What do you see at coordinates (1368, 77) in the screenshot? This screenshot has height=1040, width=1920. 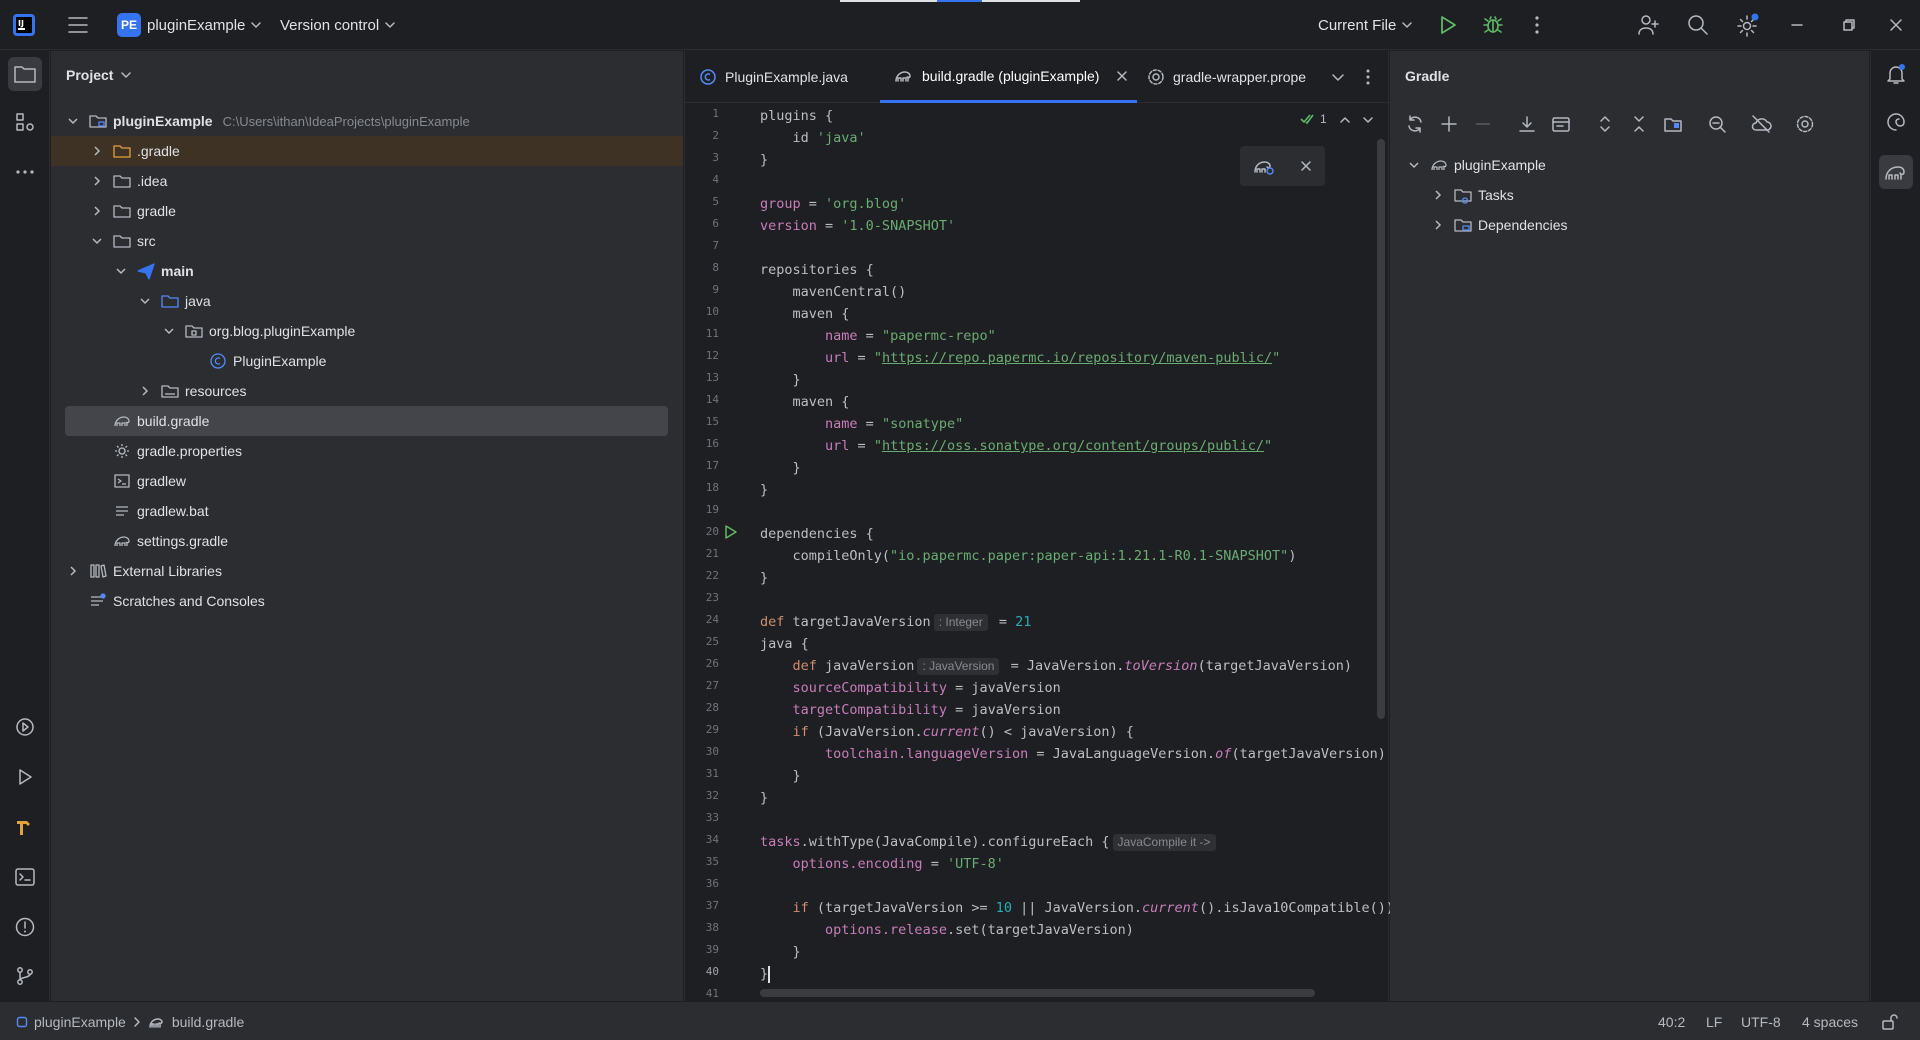 I see `tab-actions-icon` at bounding box center [1368, 77].